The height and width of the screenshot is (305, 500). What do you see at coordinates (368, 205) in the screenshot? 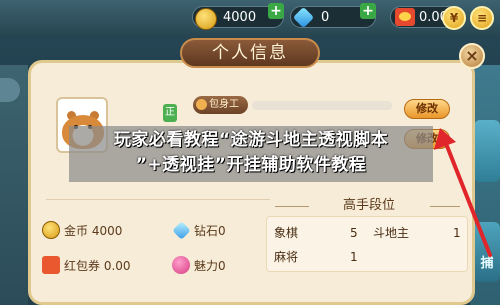
I see `ranking-title: 高手段位` at bounding box center [368, 205].